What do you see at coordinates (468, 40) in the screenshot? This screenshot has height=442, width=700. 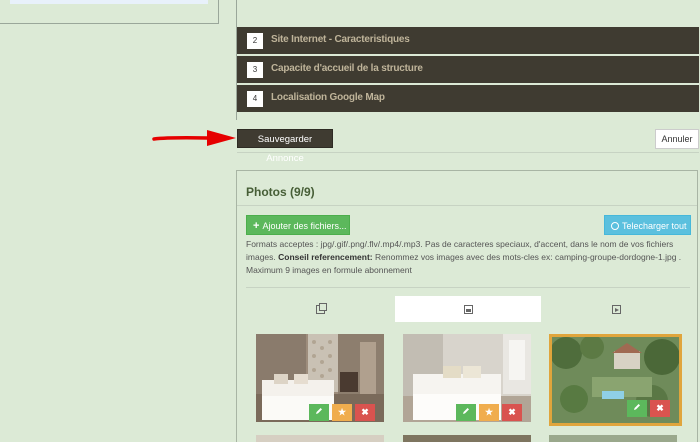 I see `accordion-website: 2 Site Internet - Caracteristiques` at bounding box center [468, 40].